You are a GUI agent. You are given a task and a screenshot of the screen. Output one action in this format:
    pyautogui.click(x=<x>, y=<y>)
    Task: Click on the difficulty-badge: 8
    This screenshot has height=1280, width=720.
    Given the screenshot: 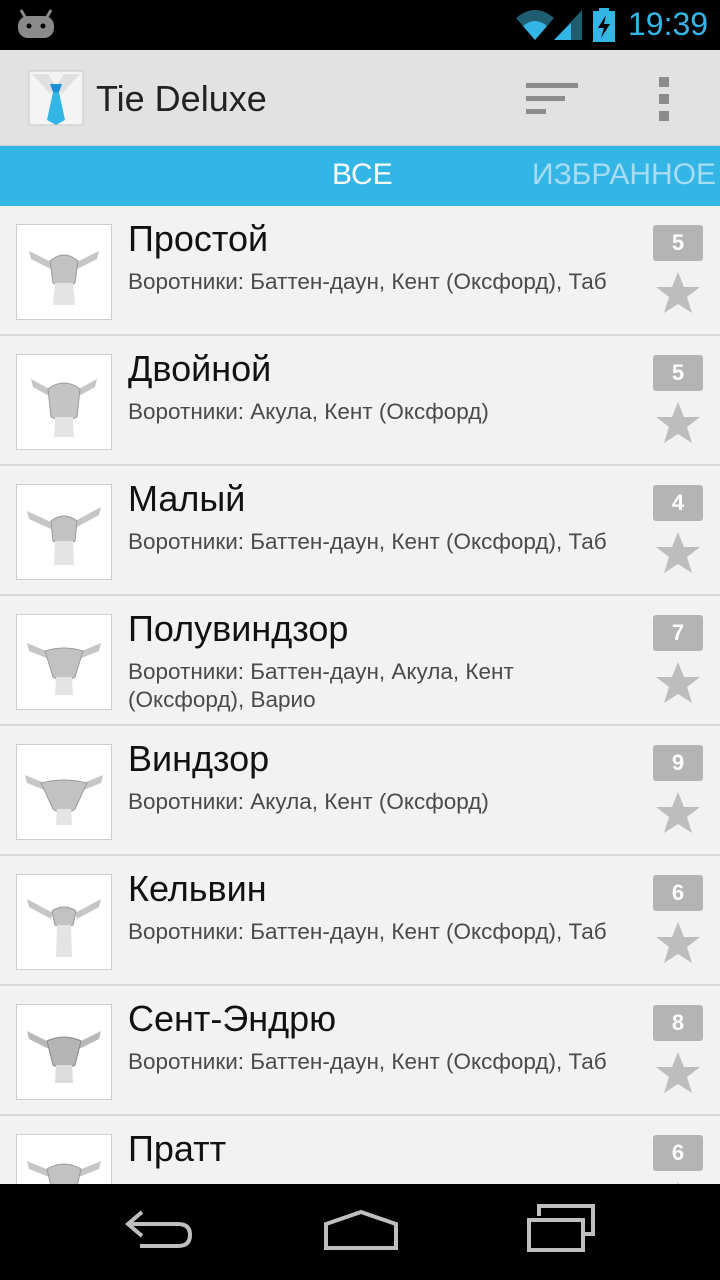 What is the action you would take?
    pyautogui.click(x=678, y=1023)
    